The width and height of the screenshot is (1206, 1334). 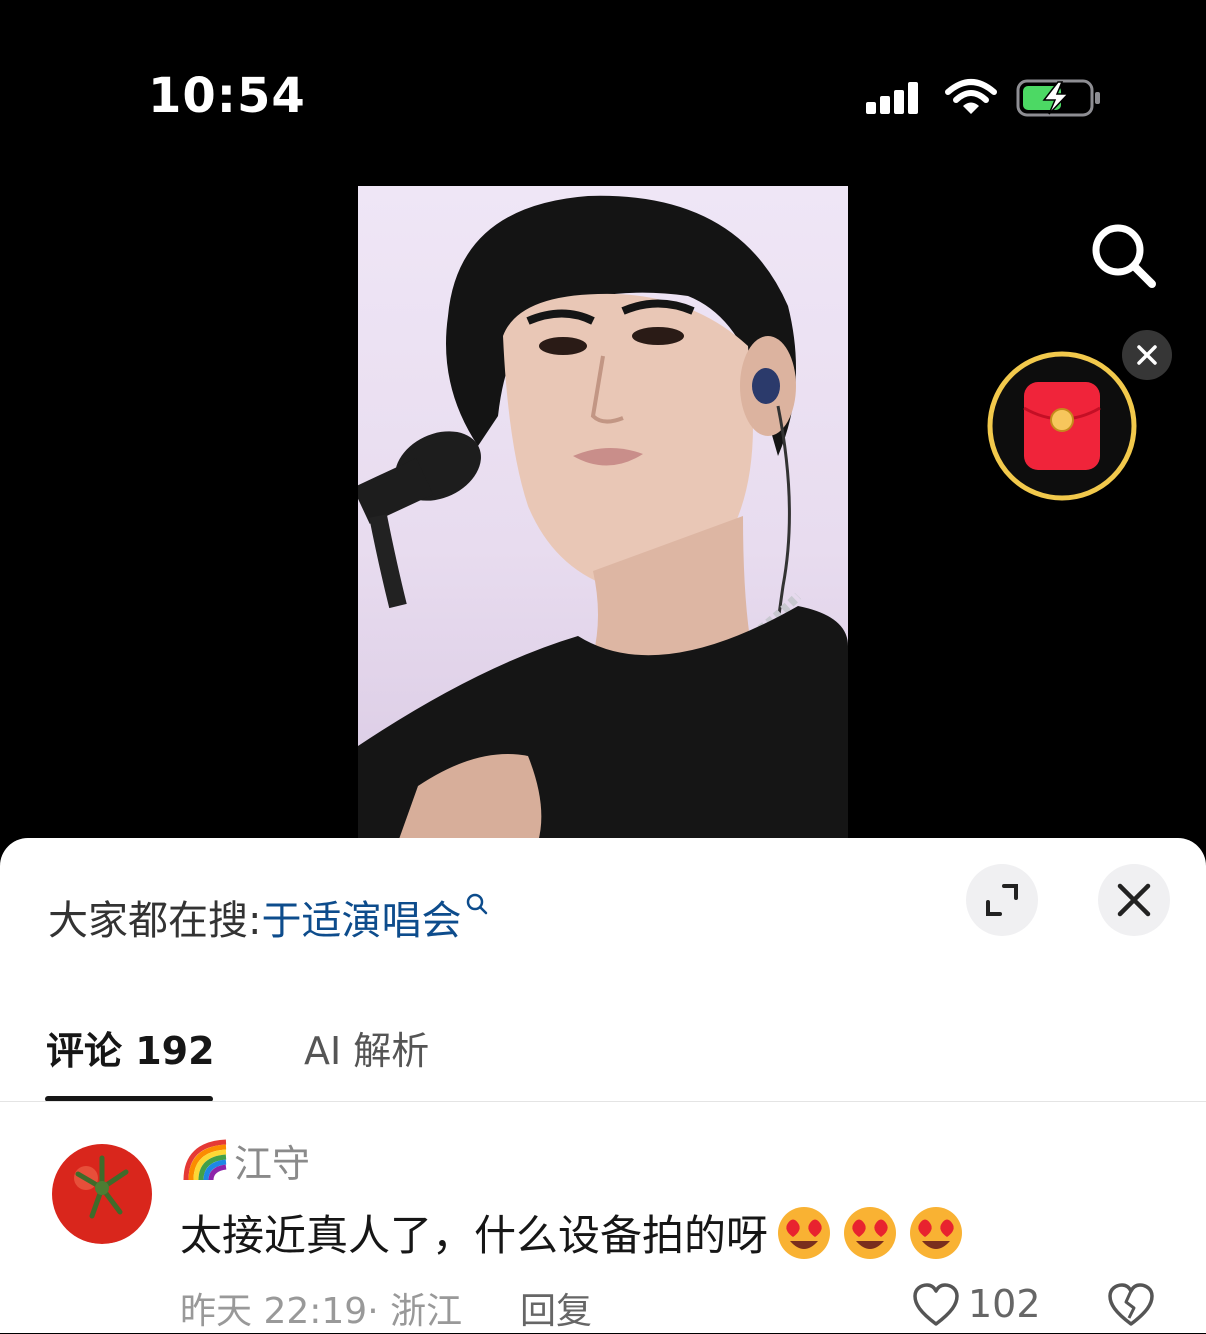 I want to click on battery-charging-icon, so click(x=1058, y=98).